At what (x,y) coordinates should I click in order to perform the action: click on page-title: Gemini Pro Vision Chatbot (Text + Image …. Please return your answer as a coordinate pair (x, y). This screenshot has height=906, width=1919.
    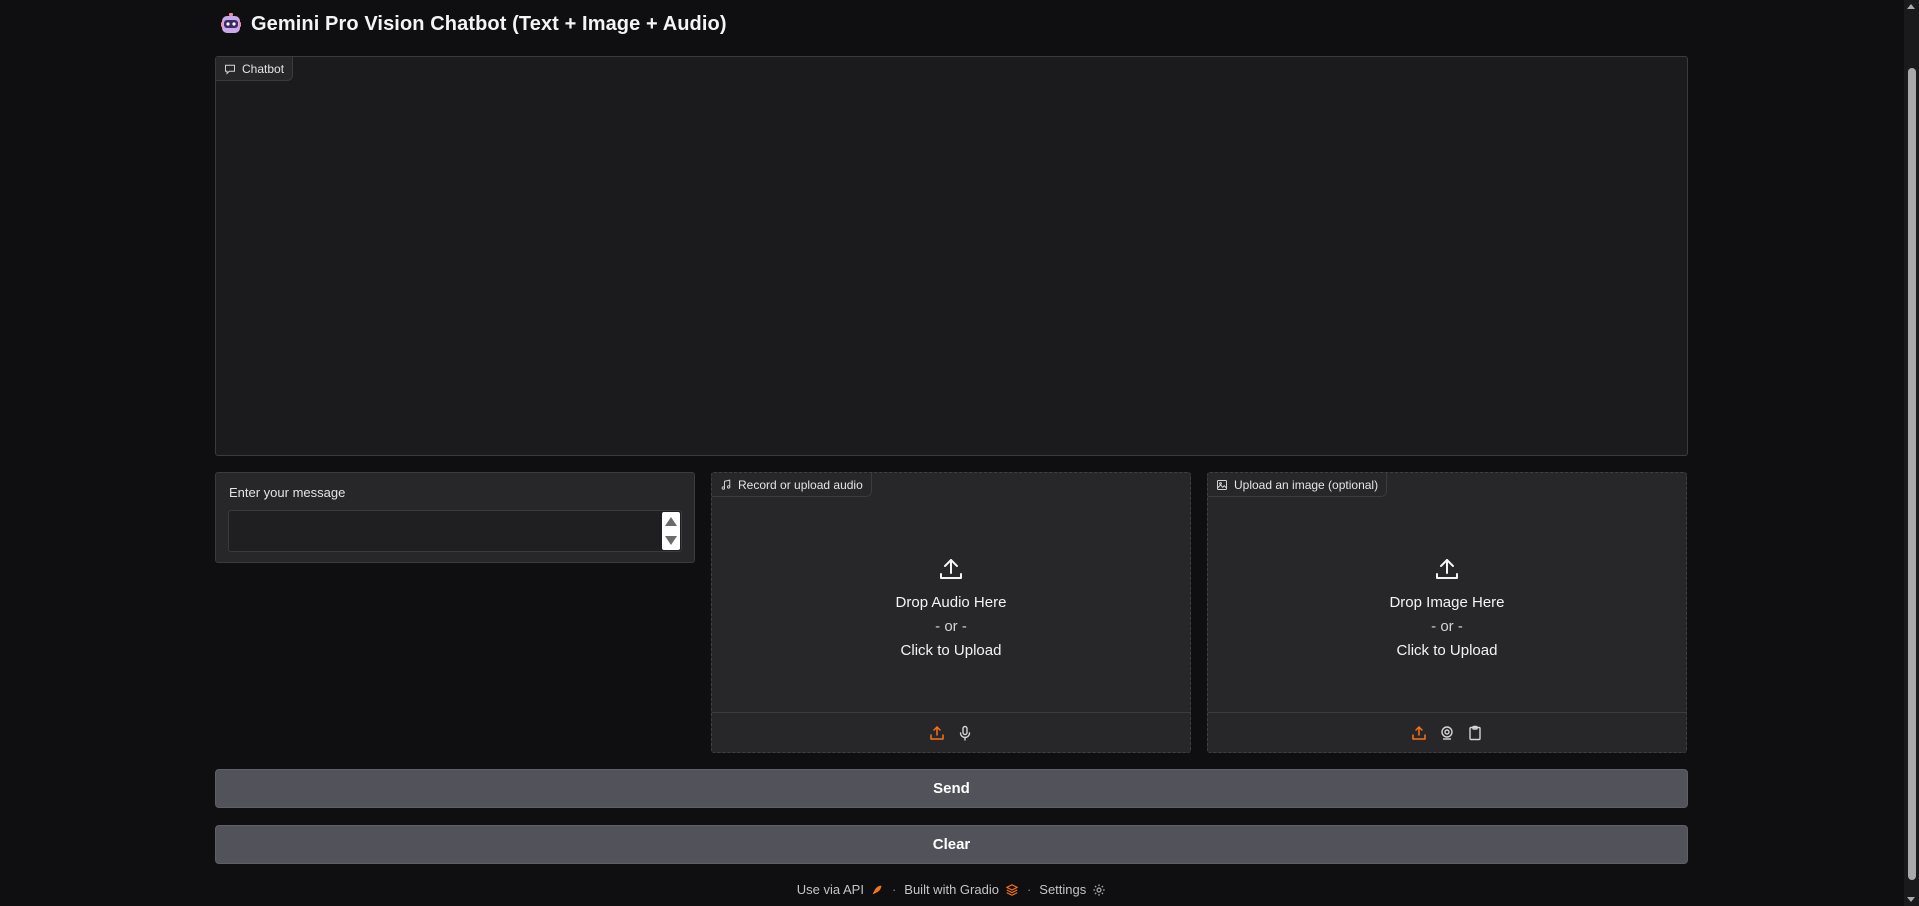
    Looking at the image, I should click on (489, 23).